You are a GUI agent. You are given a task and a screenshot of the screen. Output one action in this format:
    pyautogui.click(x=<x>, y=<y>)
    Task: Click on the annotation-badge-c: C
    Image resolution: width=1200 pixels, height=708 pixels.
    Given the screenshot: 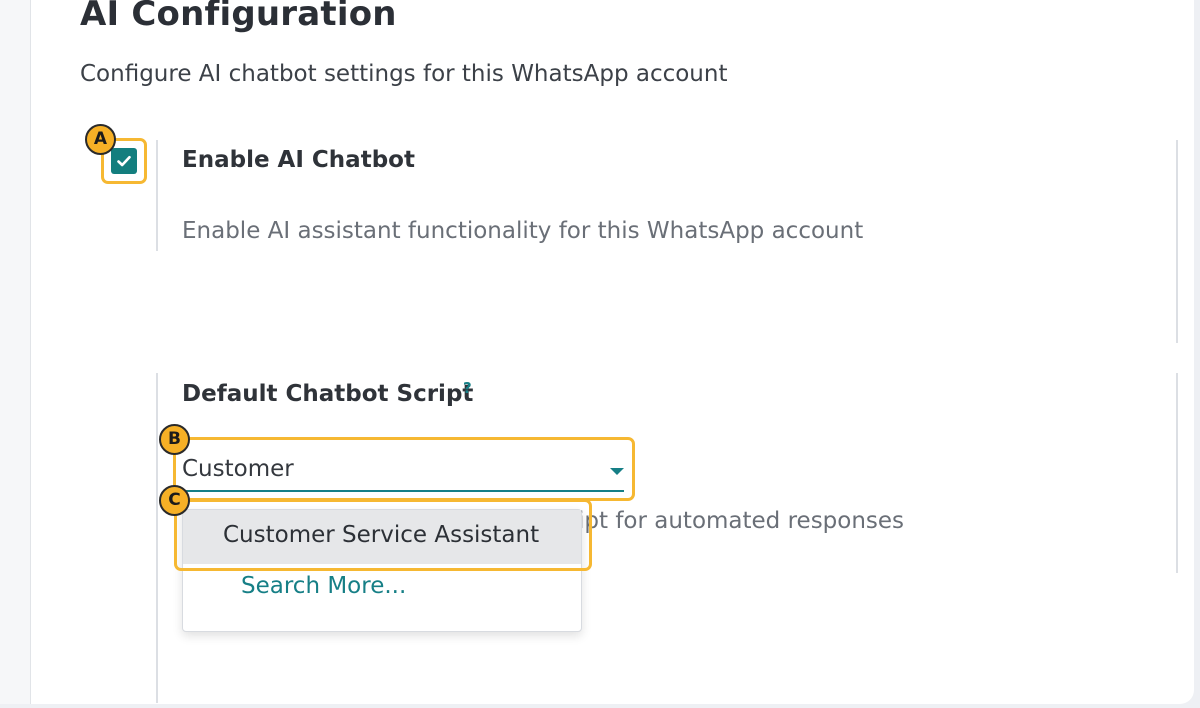 What is the action you would take?
    pyautogui.click(x=174, y=500)
    